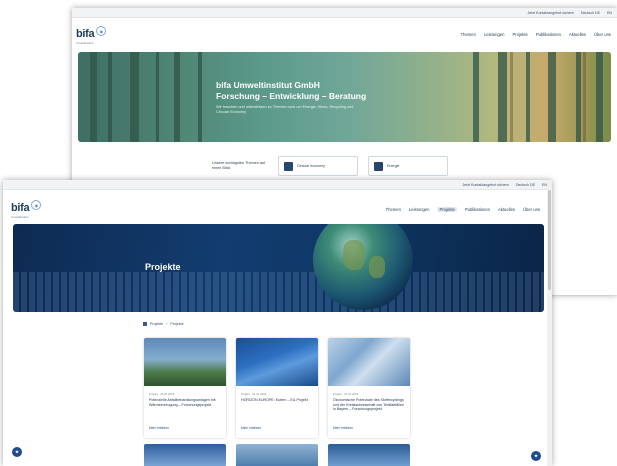 This screenshot has height=466, width=617. What do you see at coordinates (549, 323) in the screenshot?
I see `scrollbar` at bounding box center [549, 323].